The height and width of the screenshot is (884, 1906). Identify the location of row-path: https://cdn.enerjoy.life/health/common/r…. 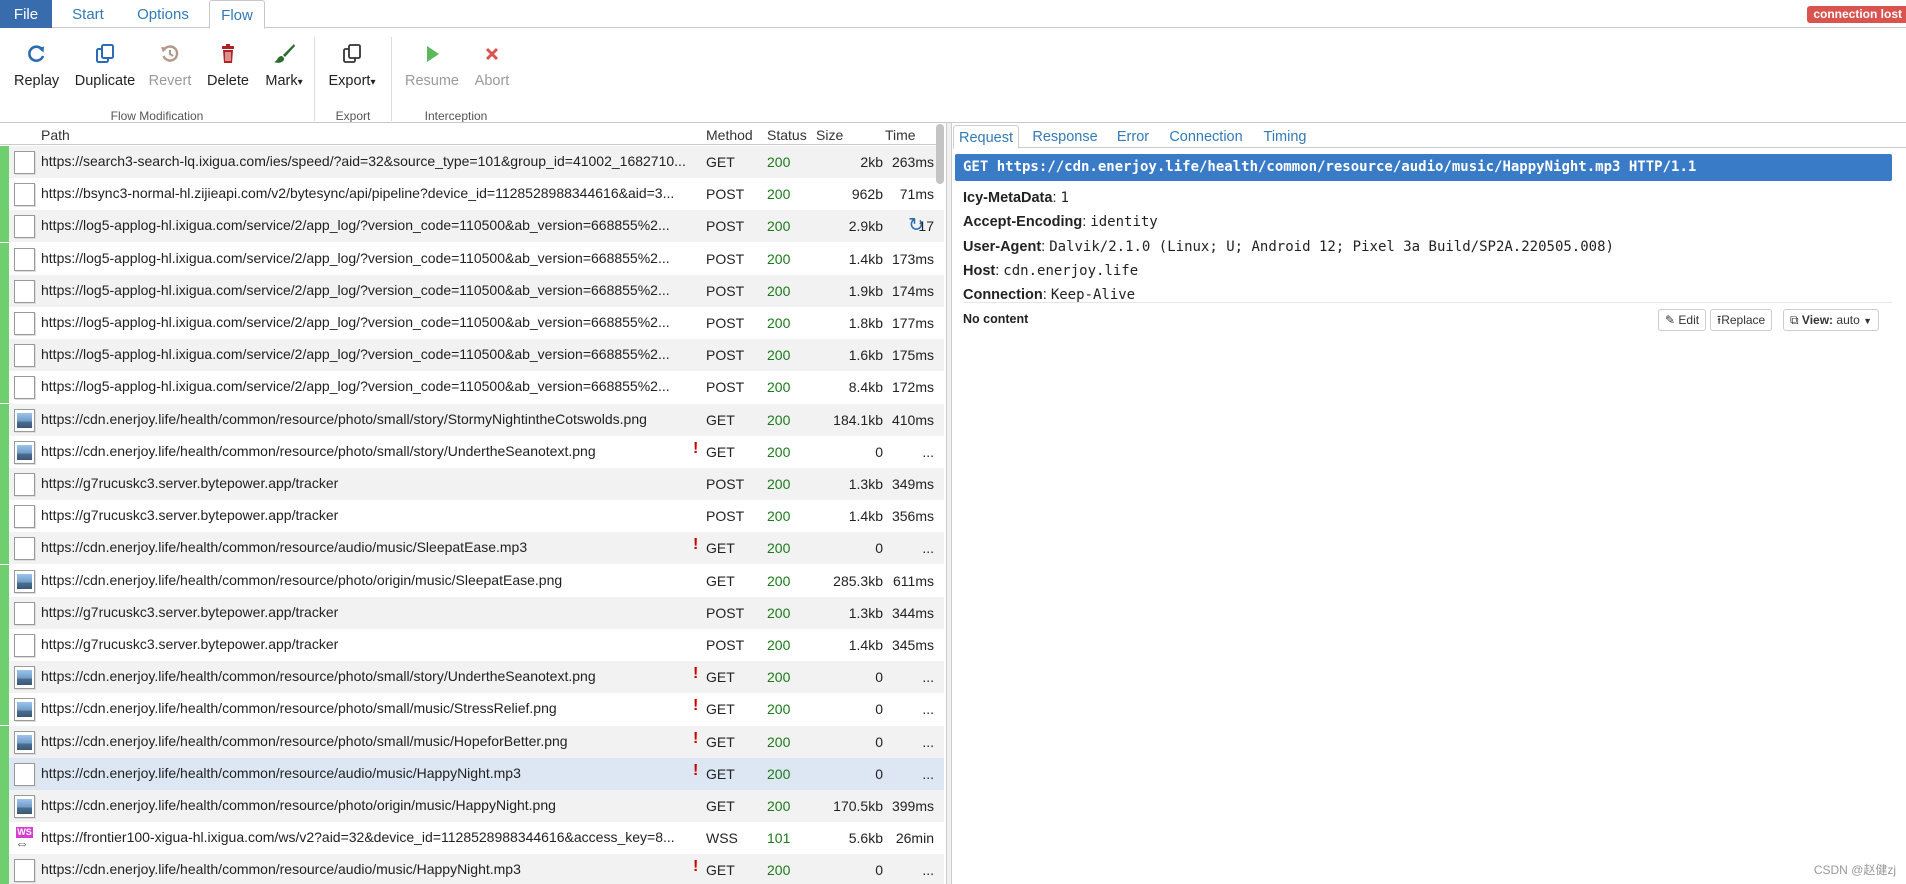
(344, 418).